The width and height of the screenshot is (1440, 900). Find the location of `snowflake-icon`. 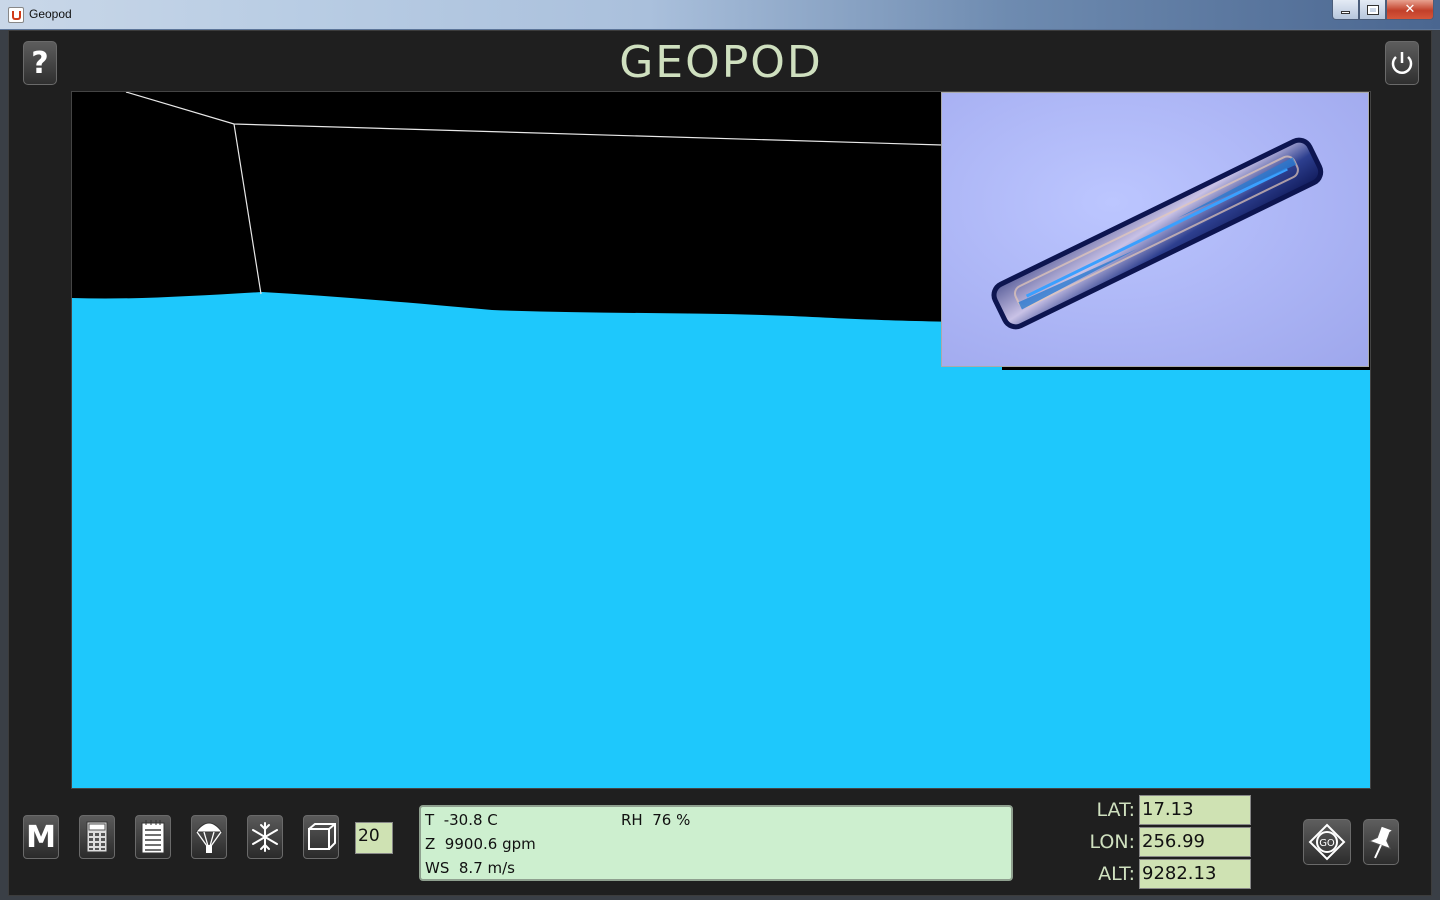

snowflake-icon is located at coordinates (265, 837).